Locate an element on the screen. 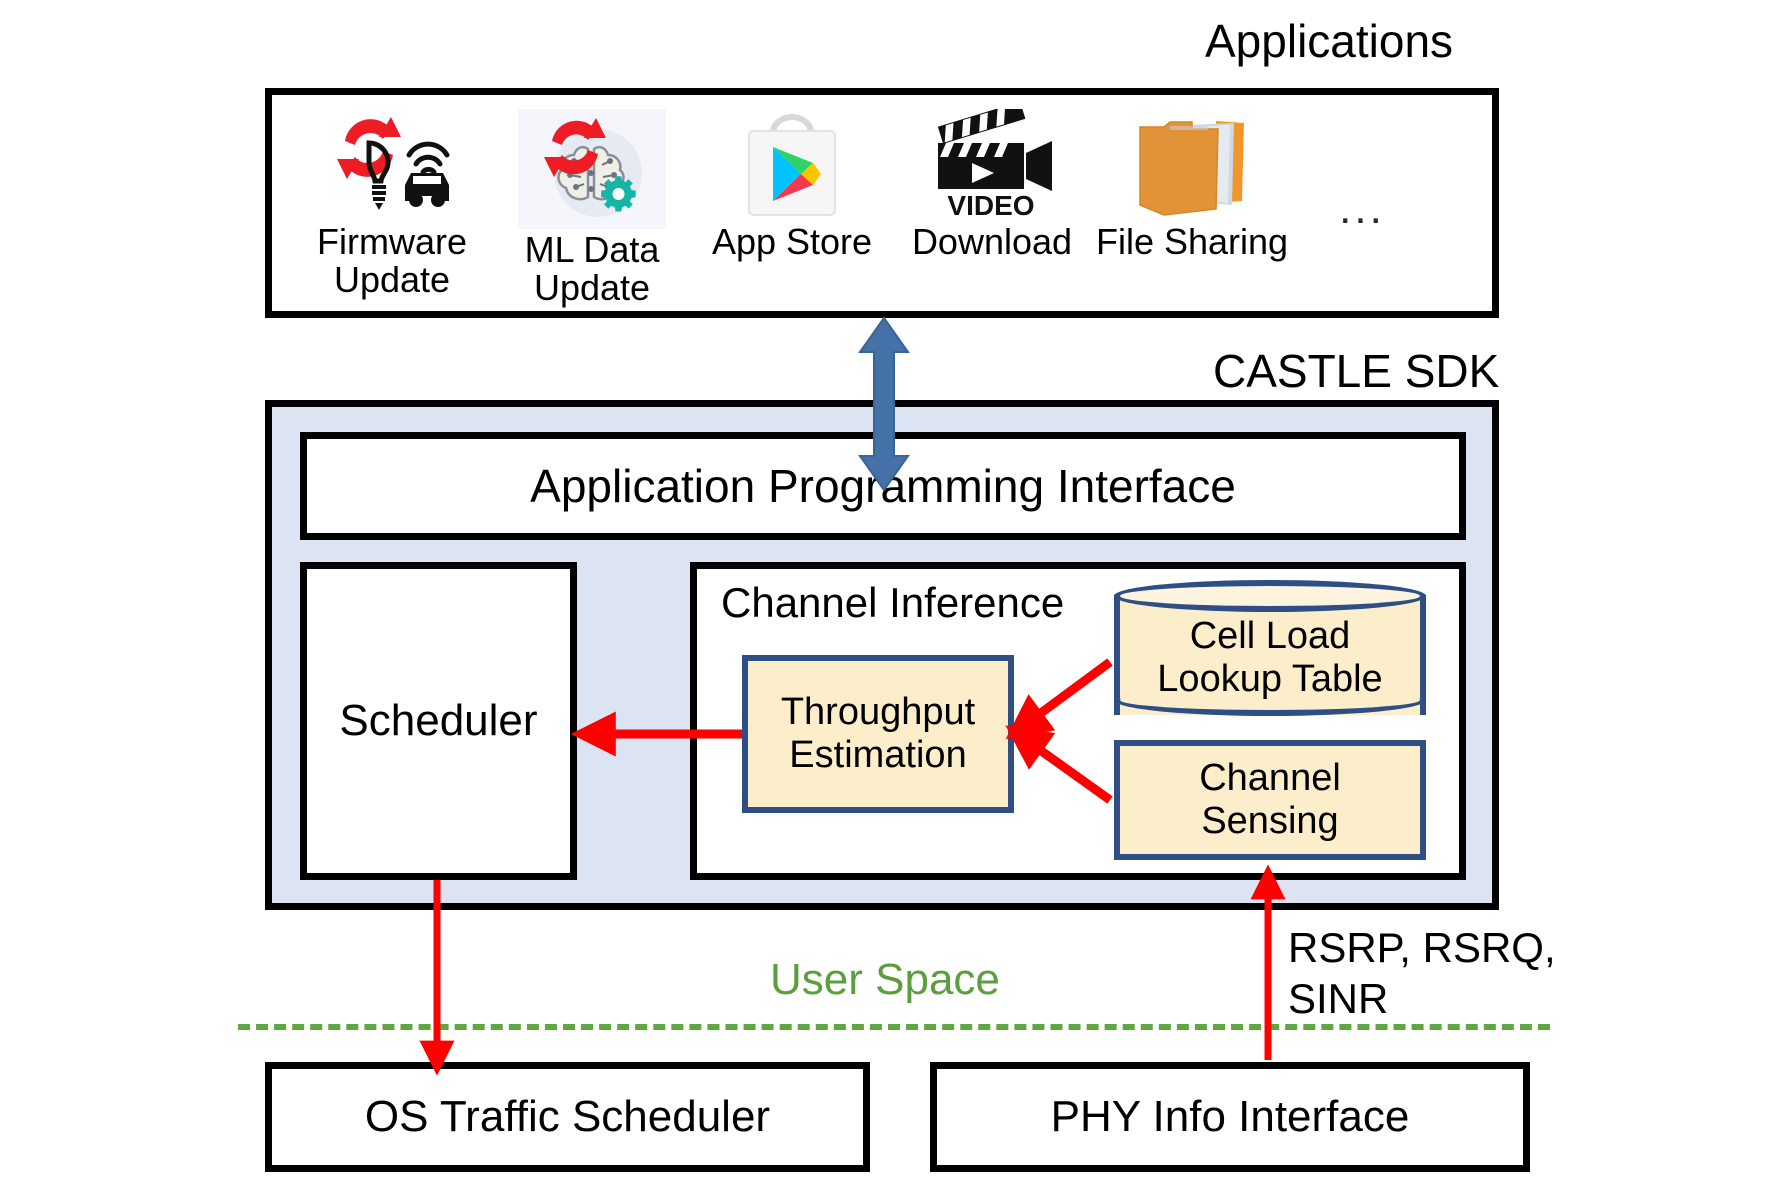 The width and height of the screenshot is (1772, 1181). api-box: Application Programming Interface is located at coordinates (883, 486).